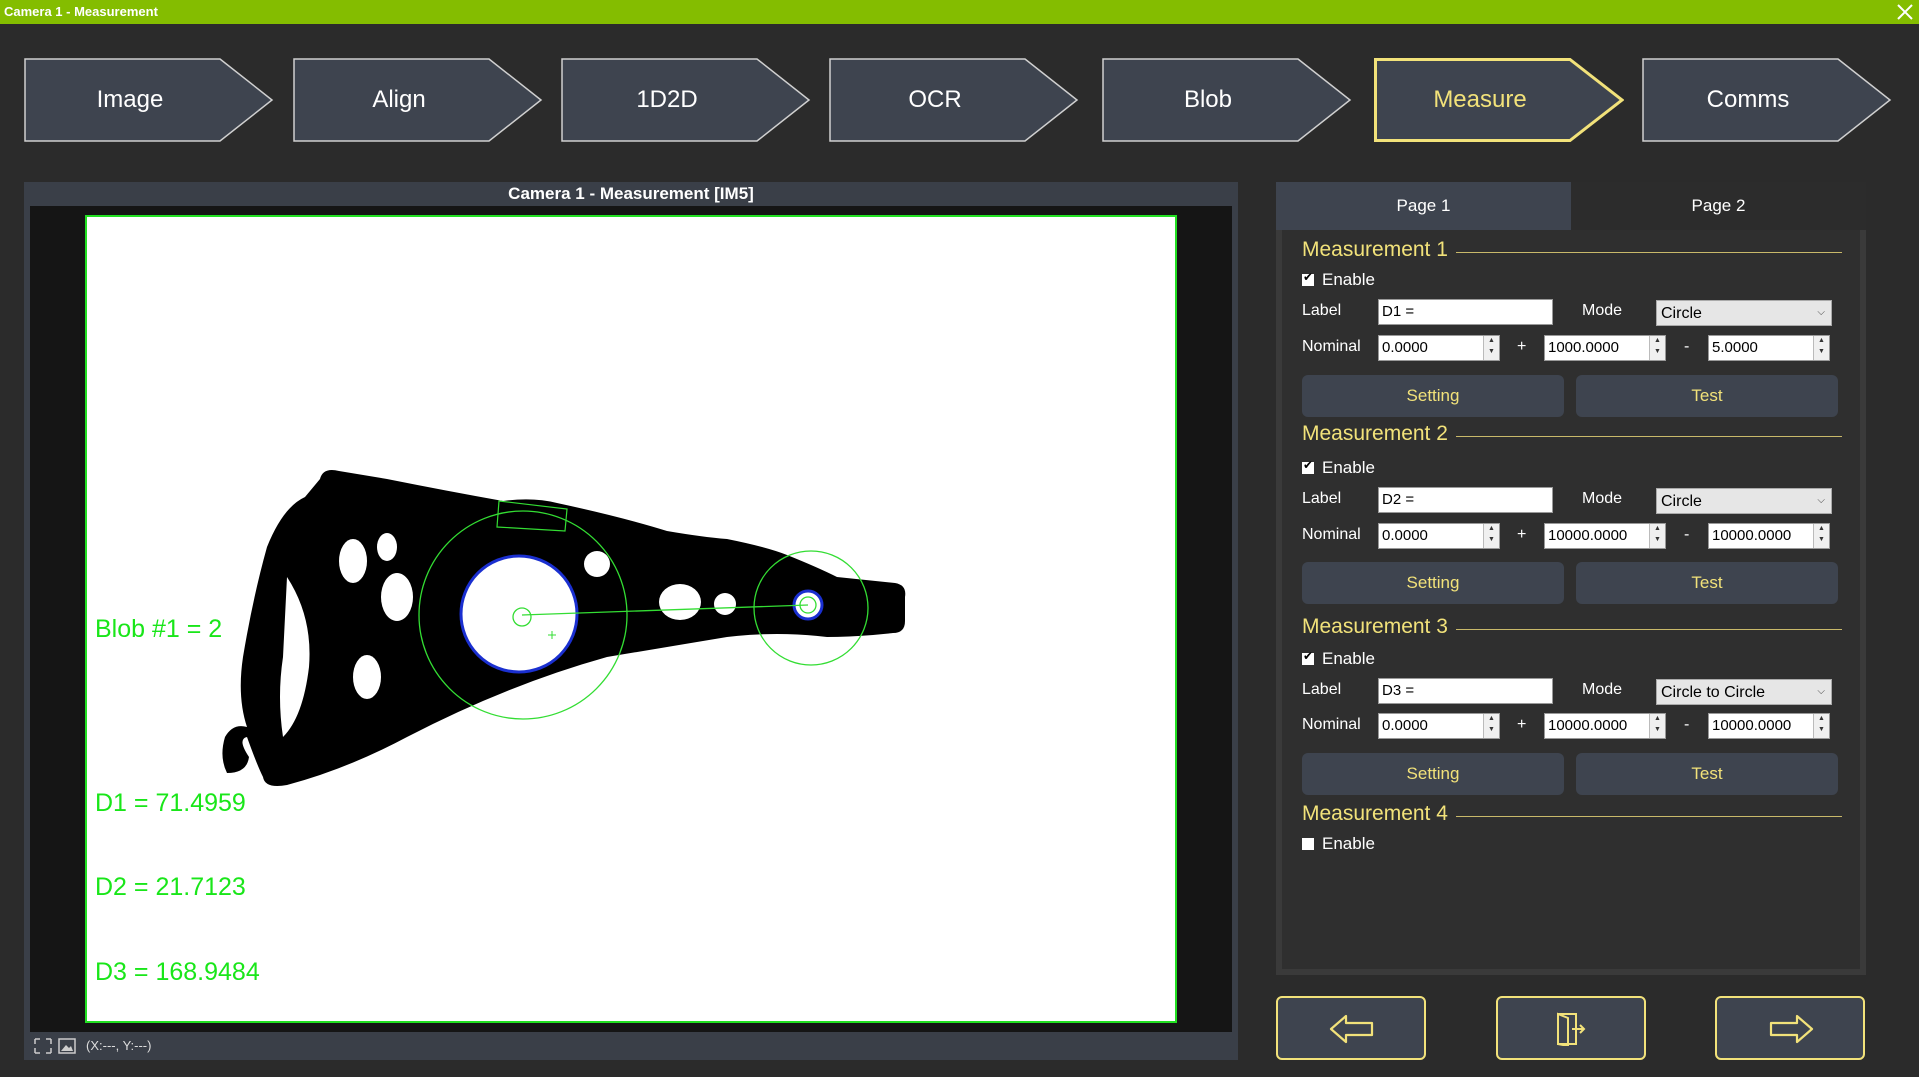  What do you see at coordinates (954, 100) in the screenshot?
I see `step-ocr: OCR` at bounding box center [954, 100].